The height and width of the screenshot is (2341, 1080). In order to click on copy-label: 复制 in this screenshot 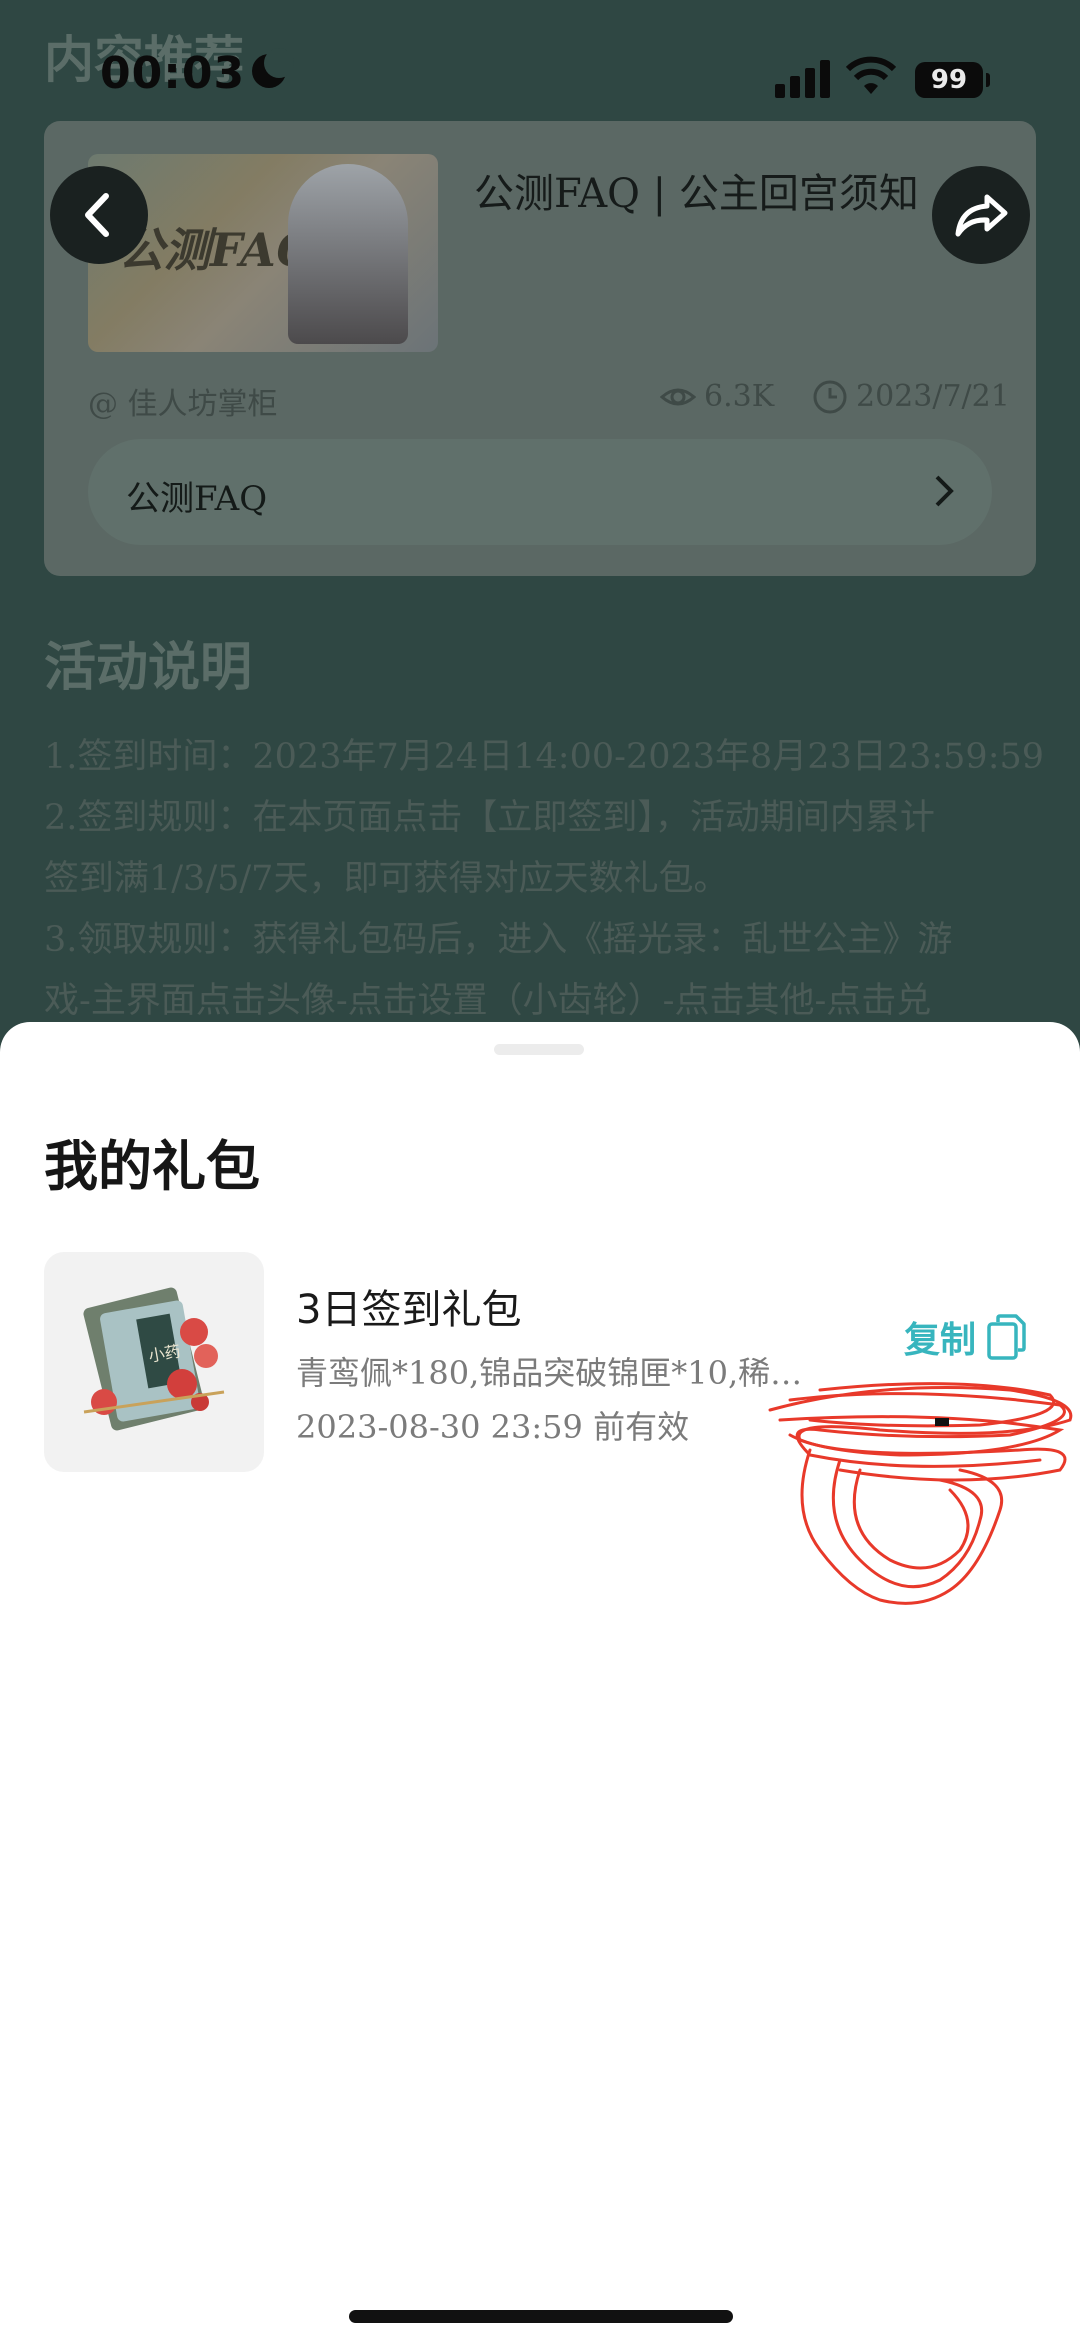, I will do `click(940, 1340)`.